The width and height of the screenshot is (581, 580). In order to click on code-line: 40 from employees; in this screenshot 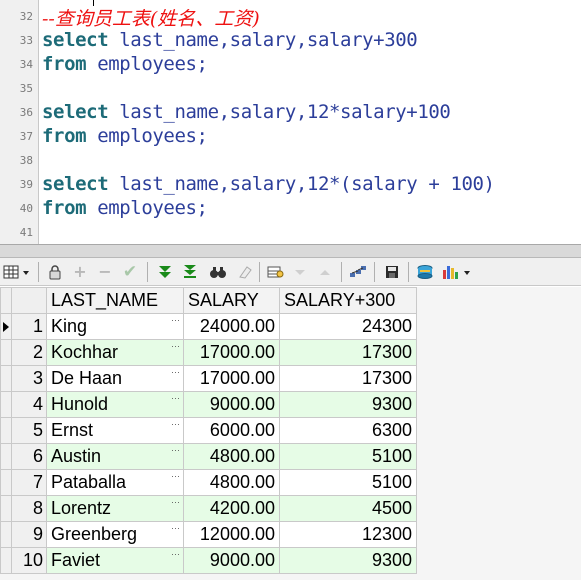, I will do `click(290, 208)`.